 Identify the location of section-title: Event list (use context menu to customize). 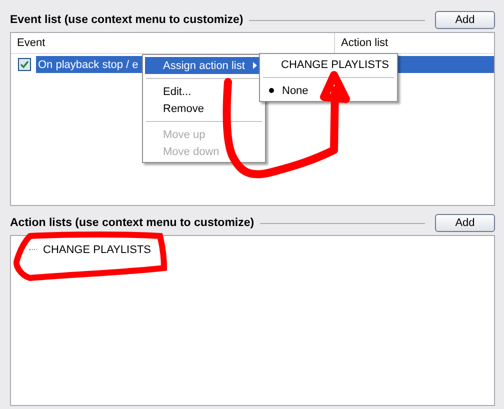
(127, 20).